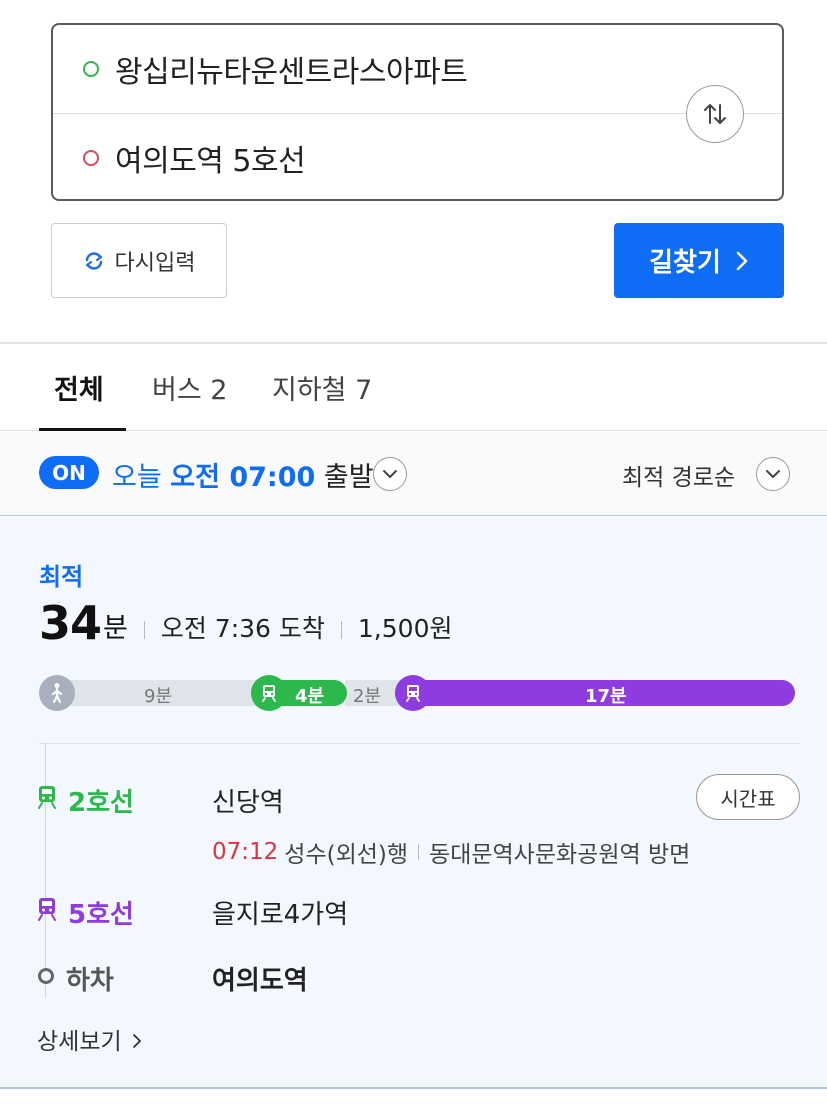 The image size is (827, 1106). Describe the element at coordinates (606, 696) in the screenshot. I see `line5-duration: 17분` at that location.